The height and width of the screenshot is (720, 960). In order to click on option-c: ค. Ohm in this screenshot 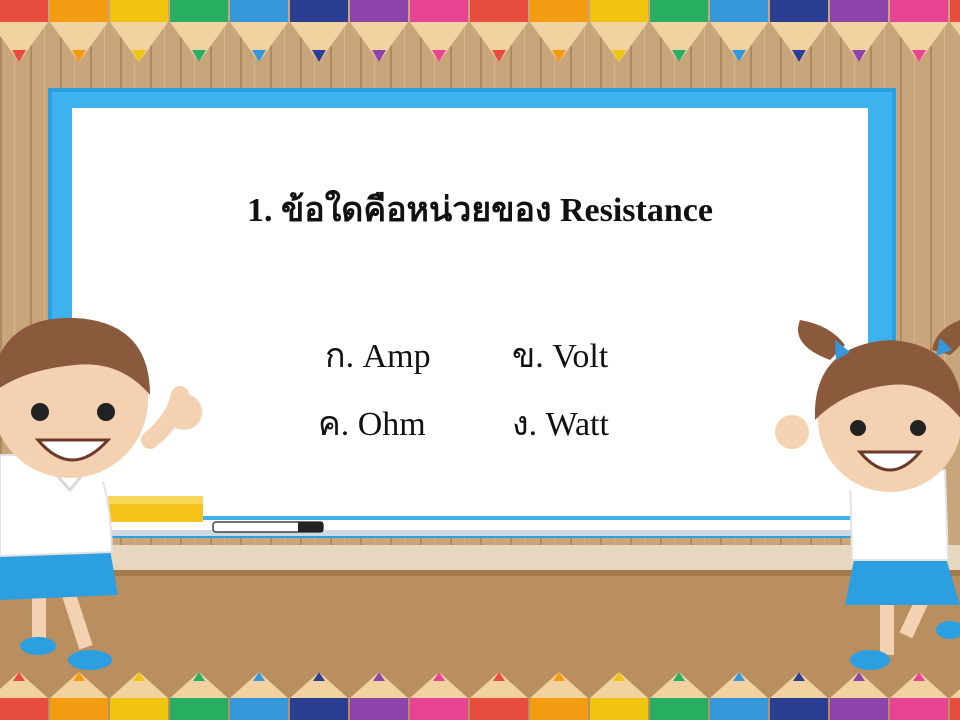, I will do `click(372, 424)`.